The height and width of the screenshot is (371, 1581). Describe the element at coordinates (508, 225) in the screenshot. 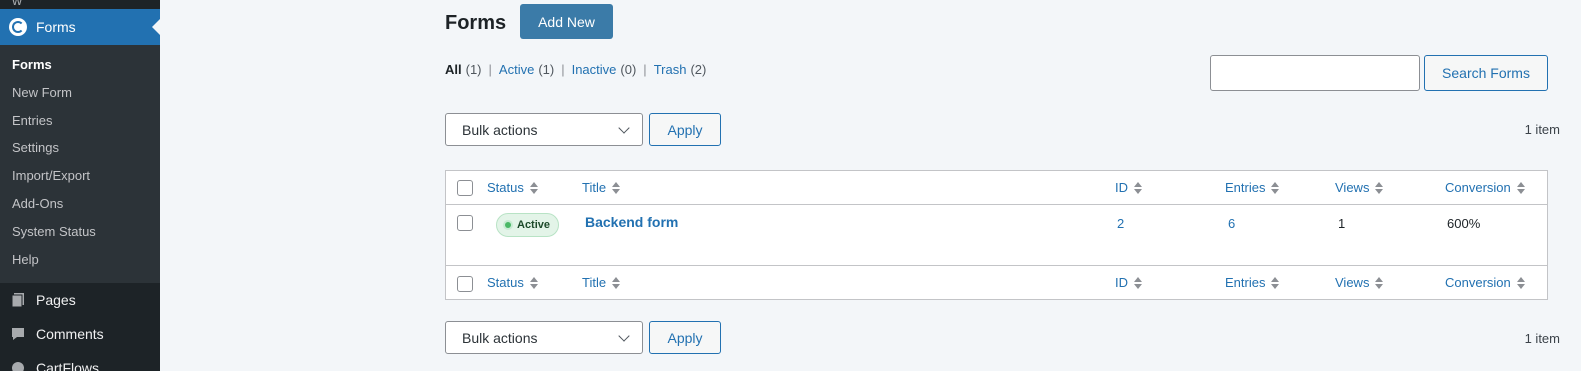

I see `status-dot-icon` at that location.